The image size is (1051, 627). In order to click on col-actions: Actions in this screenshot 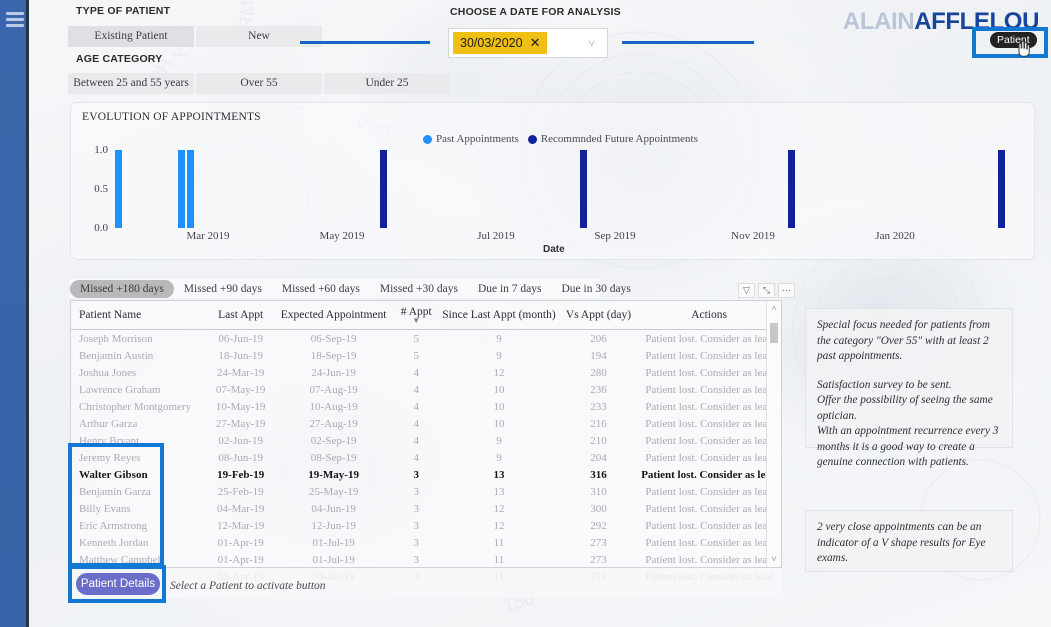, I will do `click(709, 315)`.